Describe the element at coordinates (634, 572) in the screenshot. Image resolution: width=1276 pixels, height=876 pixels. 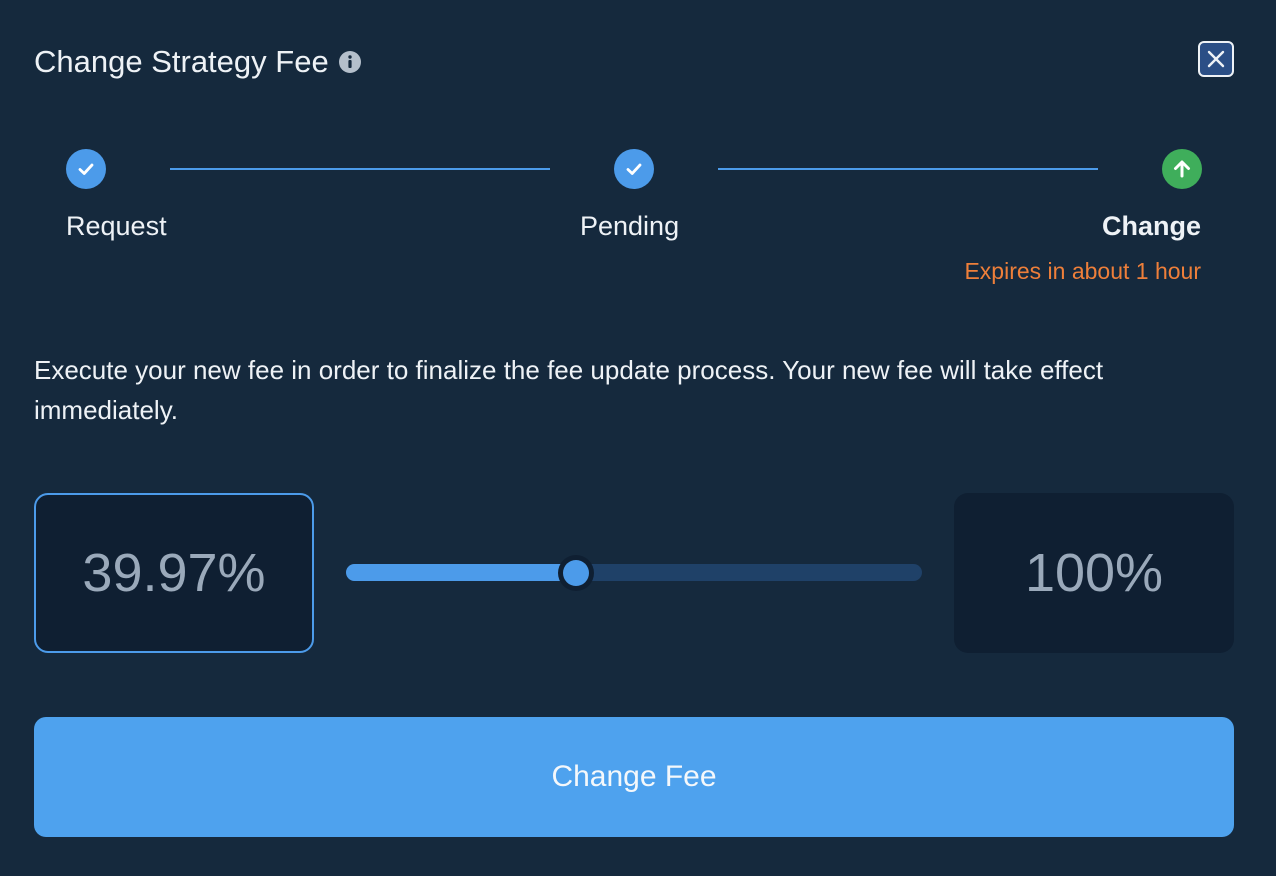
I see `fee-slider` at that location.